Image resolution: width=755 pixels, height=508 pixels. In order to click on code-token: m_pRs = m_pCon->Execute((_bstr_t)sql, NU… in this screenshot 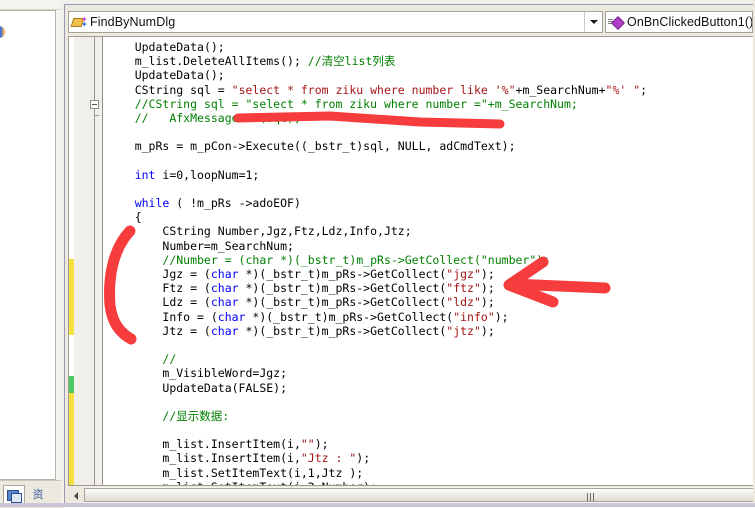, I will do `click(325, 146)`.